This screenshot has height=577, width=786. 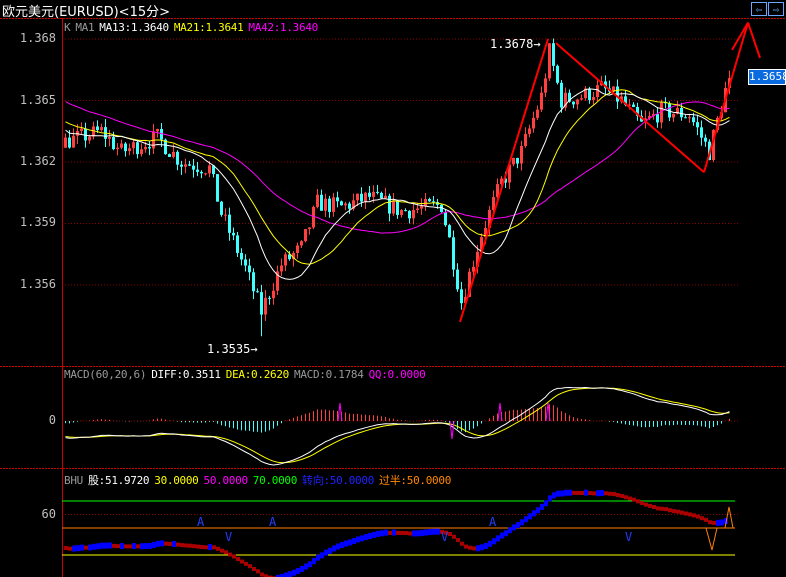 What do you see at coordinates (338, 480) in the screenshot?
I see `bhu-turn: 转向:50.0000` at bounding box center [338, 480].